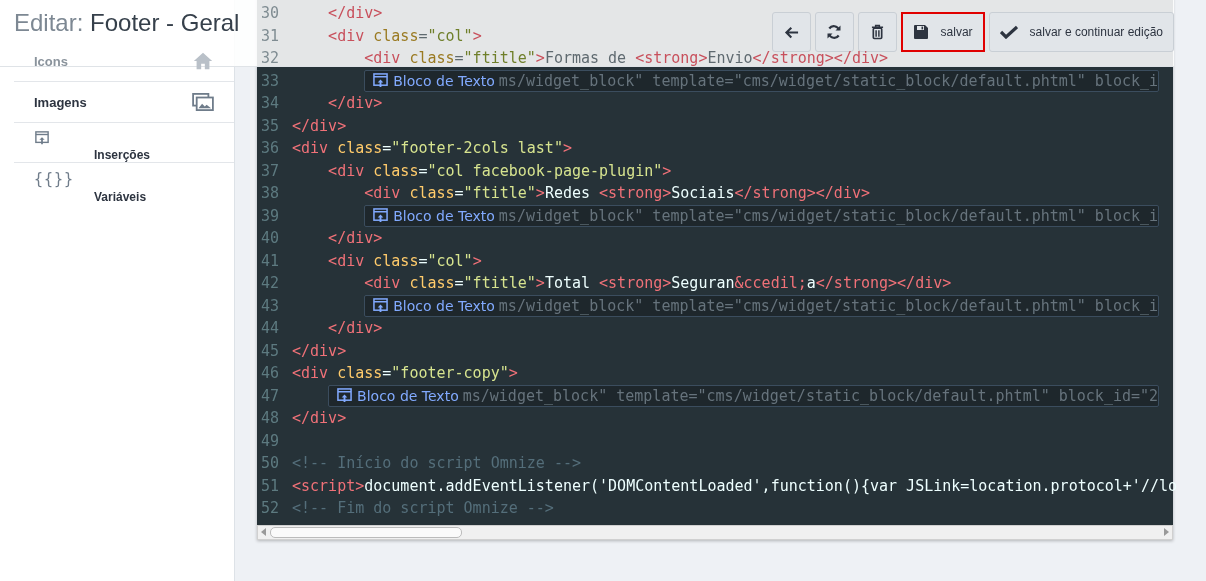  What do you see at coordinates (436, 463) in the screenshot?
I see `code-comment: <!-- Início do script Omnize -->` at bounding box center [436, 463].